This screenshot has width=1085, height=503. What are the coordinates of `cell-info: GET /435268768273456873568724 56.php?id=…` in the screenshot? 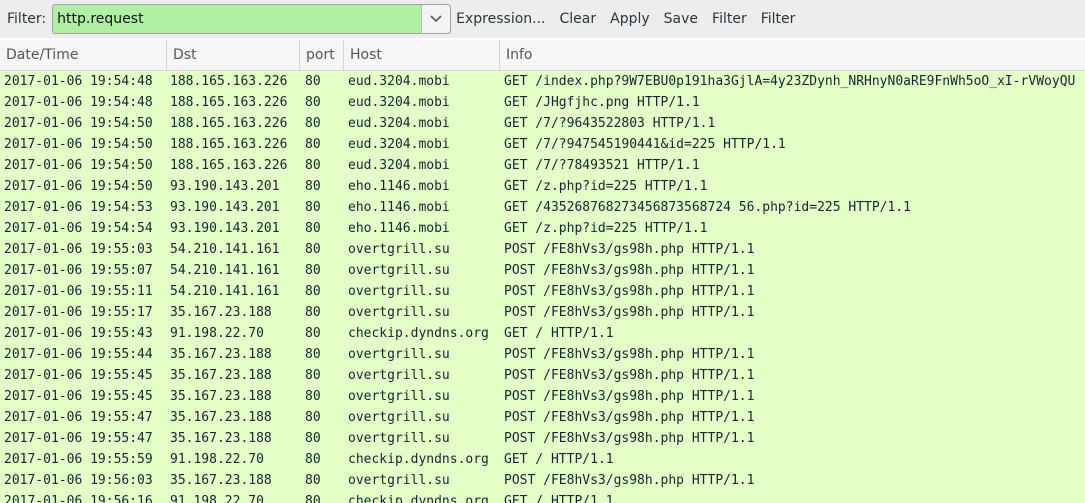 It's located at (707, 207).